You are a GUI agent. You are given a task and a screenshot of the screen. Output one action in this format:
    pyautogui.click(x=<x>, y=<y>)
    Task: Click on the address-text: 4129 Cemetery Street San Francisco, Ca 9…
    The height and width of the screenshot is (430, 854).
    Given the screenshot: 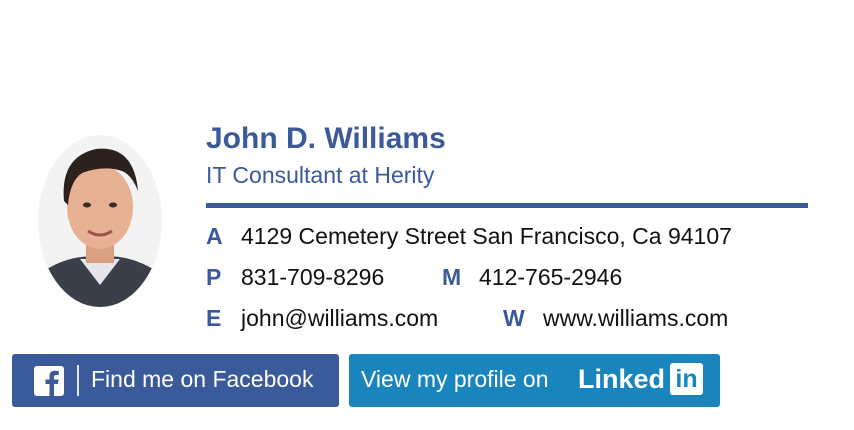 What is the action you would take?
    pyautogui.click(x=486, y=236)
    